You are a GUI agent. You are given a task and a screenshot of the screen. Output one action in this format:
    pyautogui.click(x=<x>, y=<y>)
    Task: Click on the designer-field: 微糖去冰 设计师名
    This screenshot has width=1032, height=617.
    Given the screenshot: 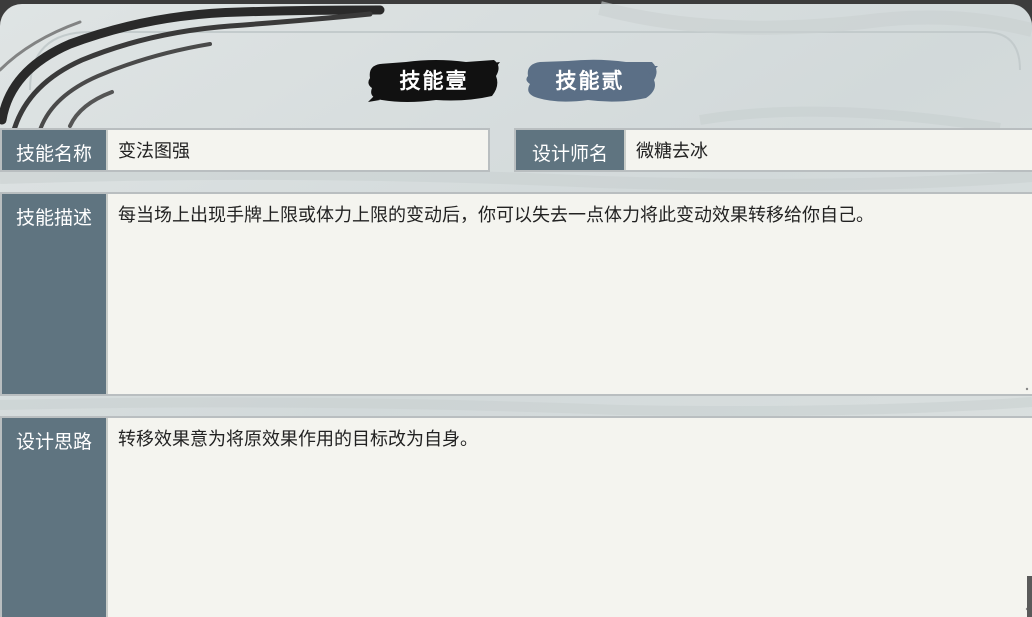 What is the action you would take?
    pyautogui.click(x=773, y=150)
    